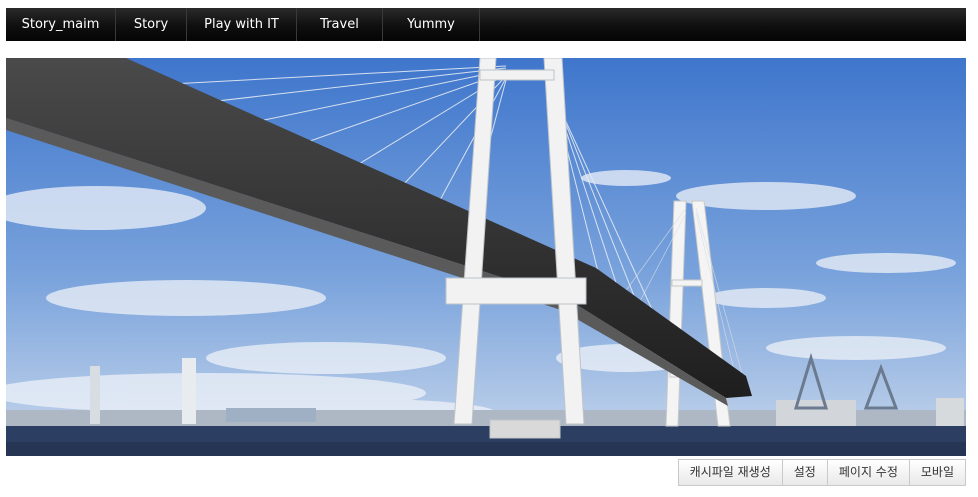 The width and height of the screenshot is (978, 497). Describe the element at coordinates (431, 24) in the screenshot. I see `nav-item-yummy: Yummy` at that location.